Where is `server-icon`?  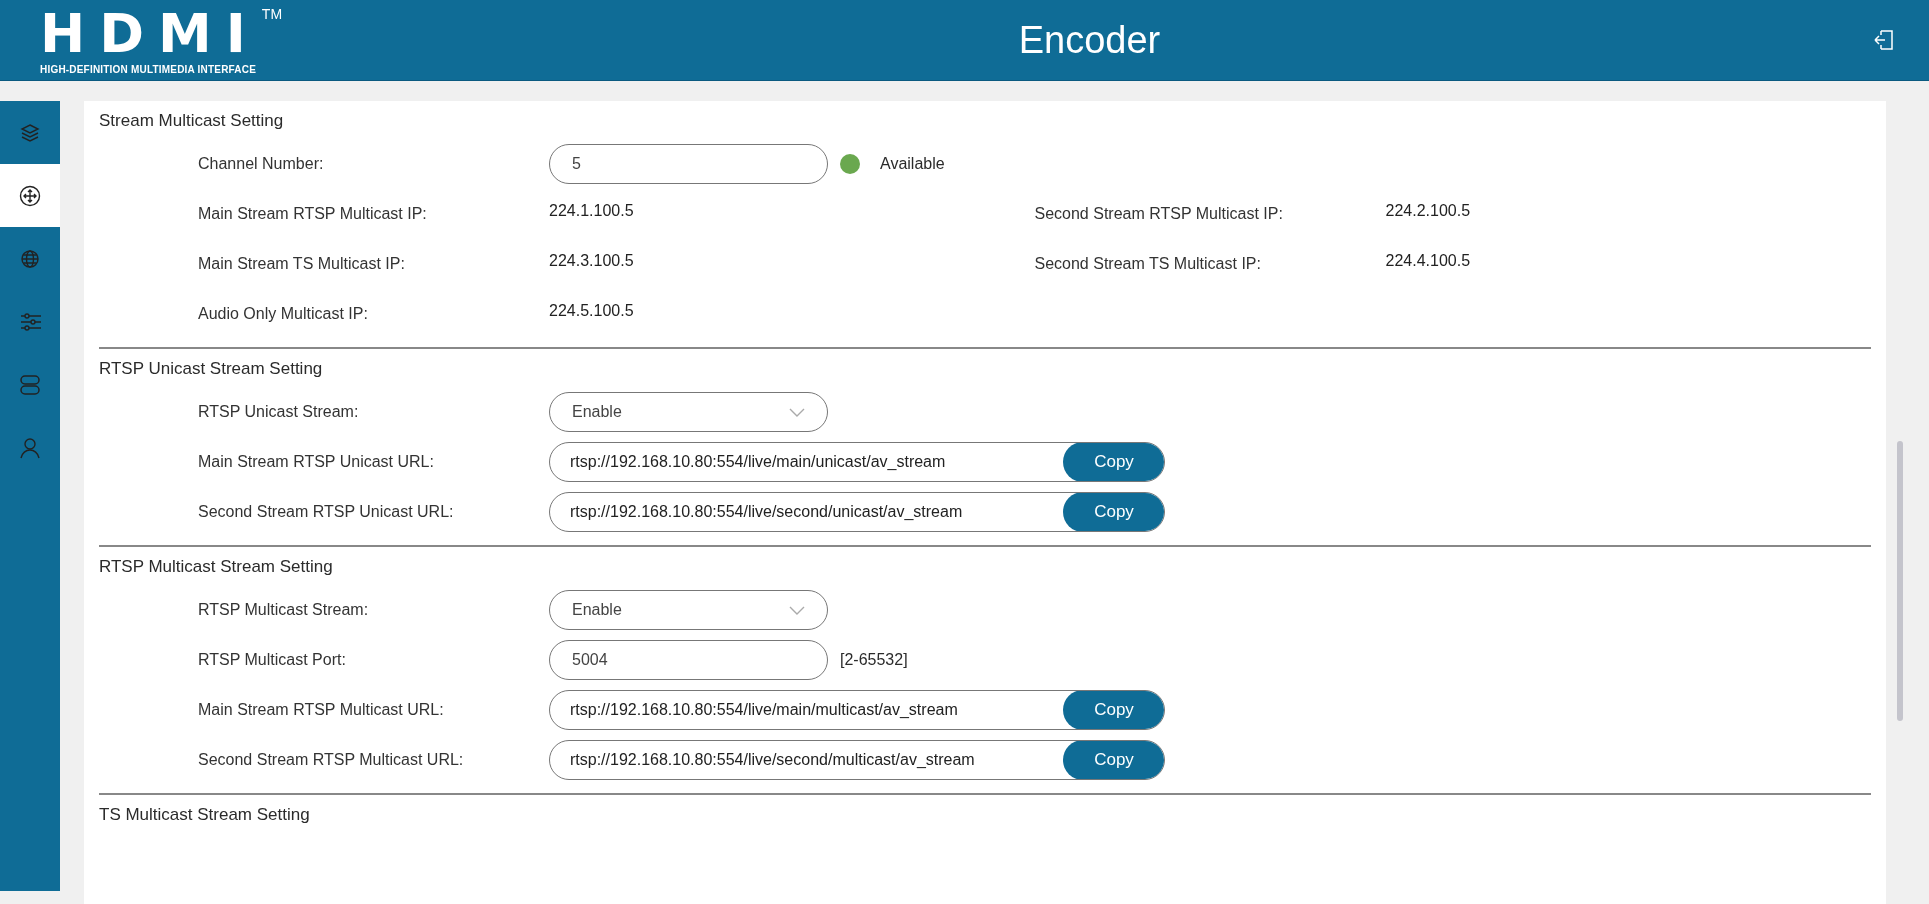
server-icon is located at coordinates (30, 384).